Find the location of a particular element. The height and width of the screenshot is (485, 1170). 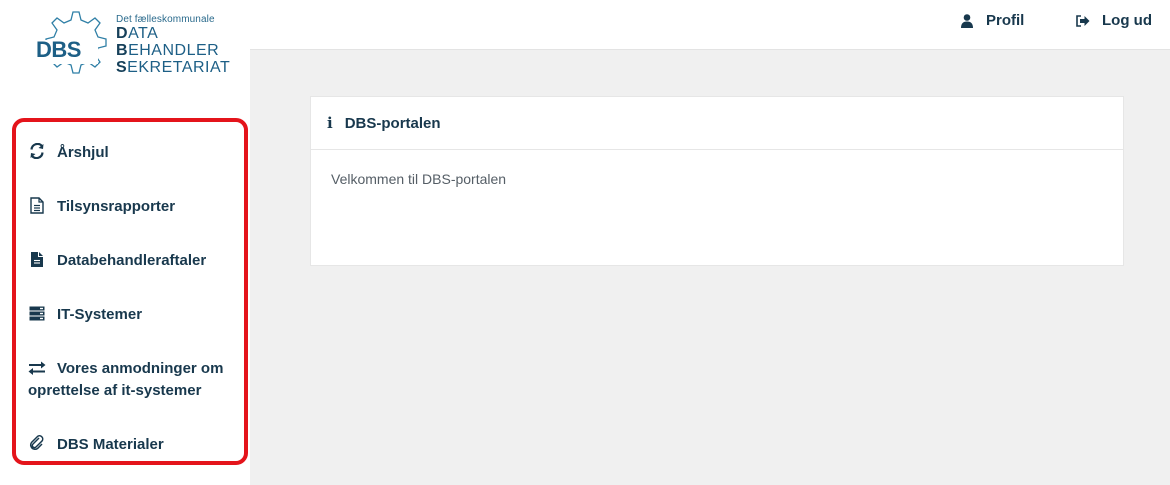

document-filled-icon is located at coordinates (37, 259).